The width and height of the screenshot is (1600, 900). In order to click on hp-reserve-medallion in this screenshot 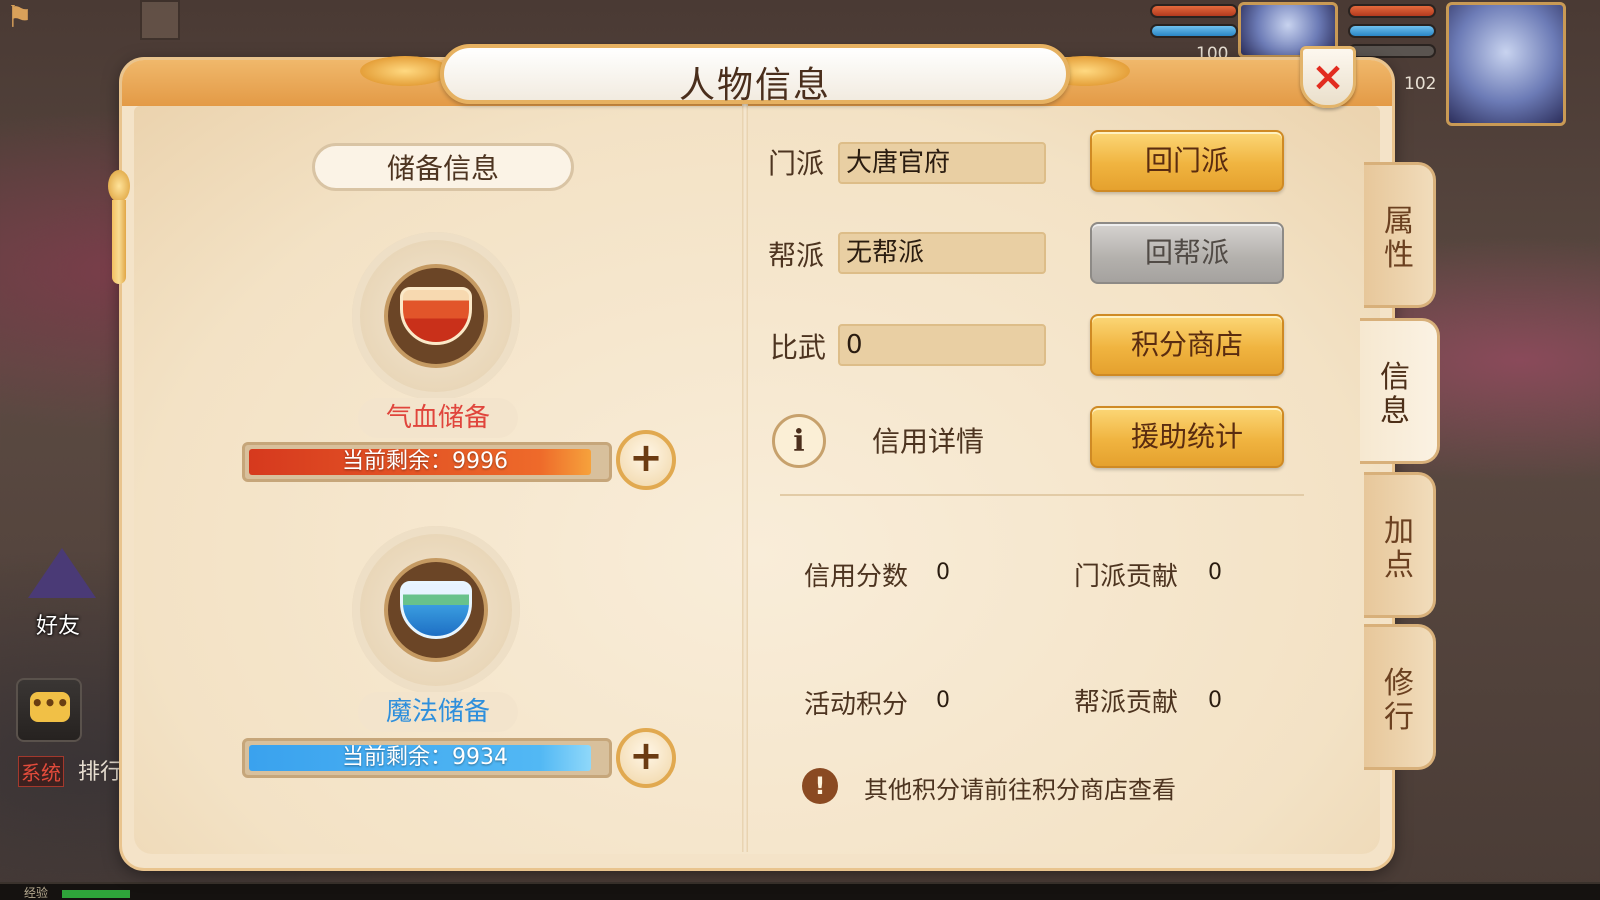, I will do `click(436, 316)`.